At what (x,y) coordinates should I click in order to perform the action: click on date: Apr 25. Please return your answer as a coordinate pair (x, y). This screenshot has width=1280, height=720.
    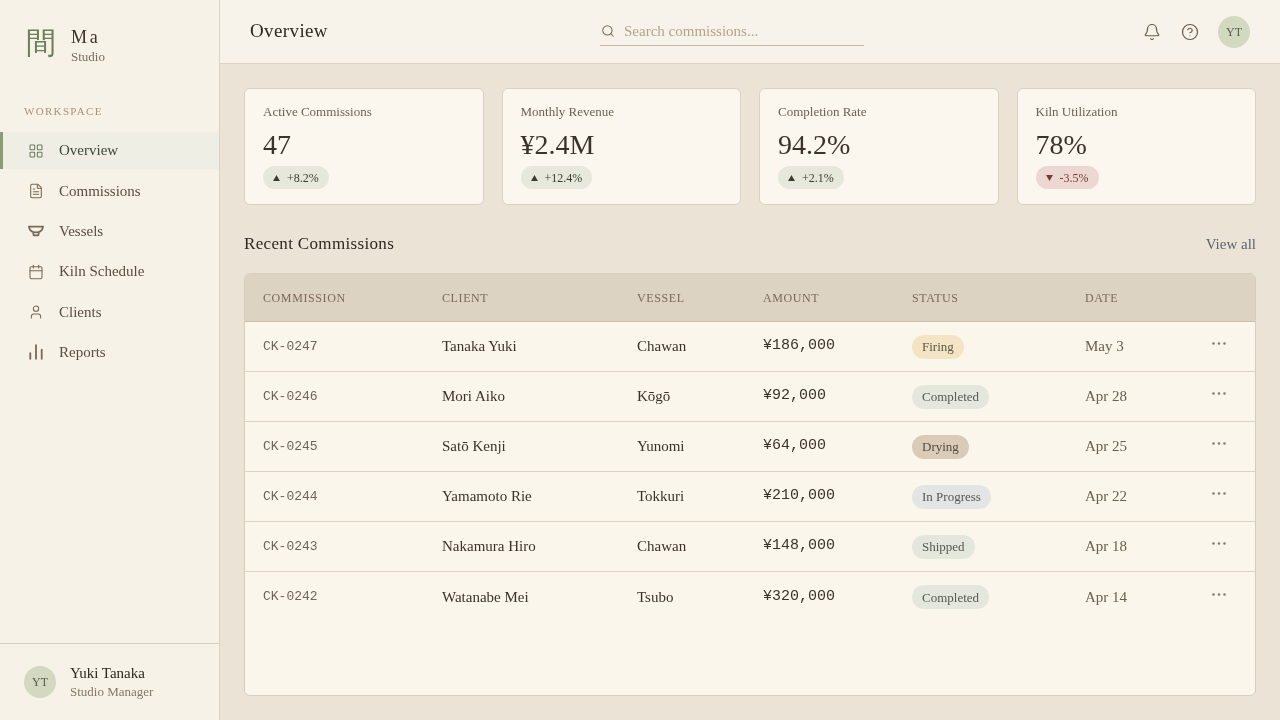
    Looking at the image, I should click on (1106, 447).